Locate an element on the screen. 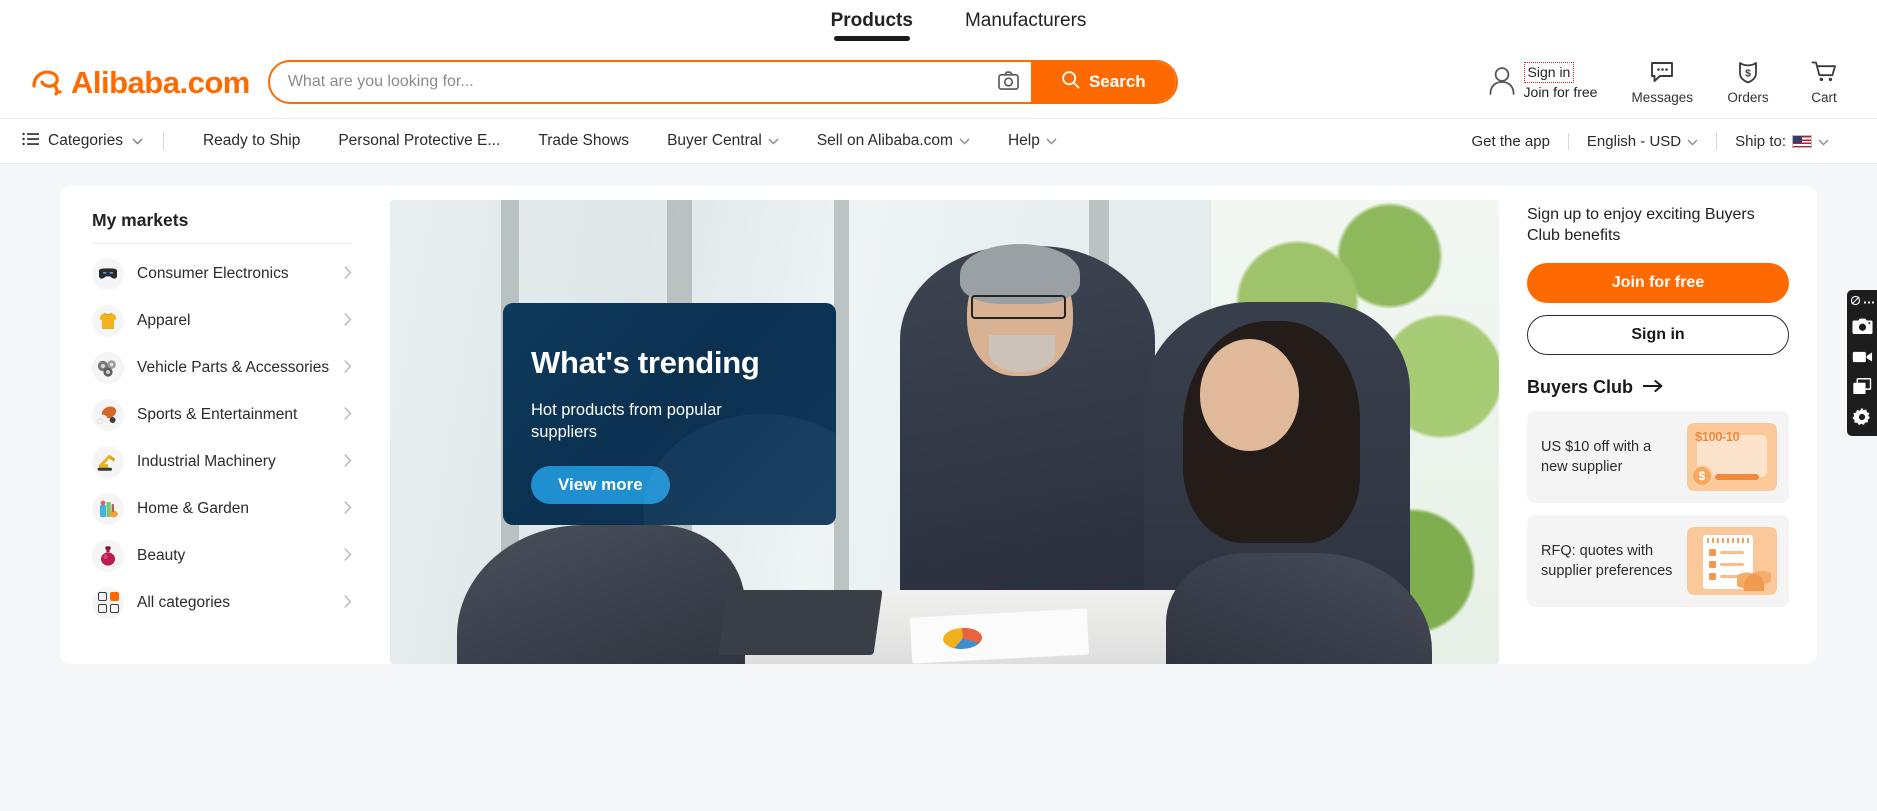 The height and width of the screenshot is (811, 1877). rfq-note-art-icon is located at coordinates (1732, 560).